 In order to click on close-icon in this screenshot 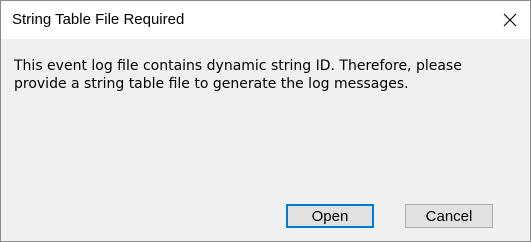, I will do `click(510, 20)`.